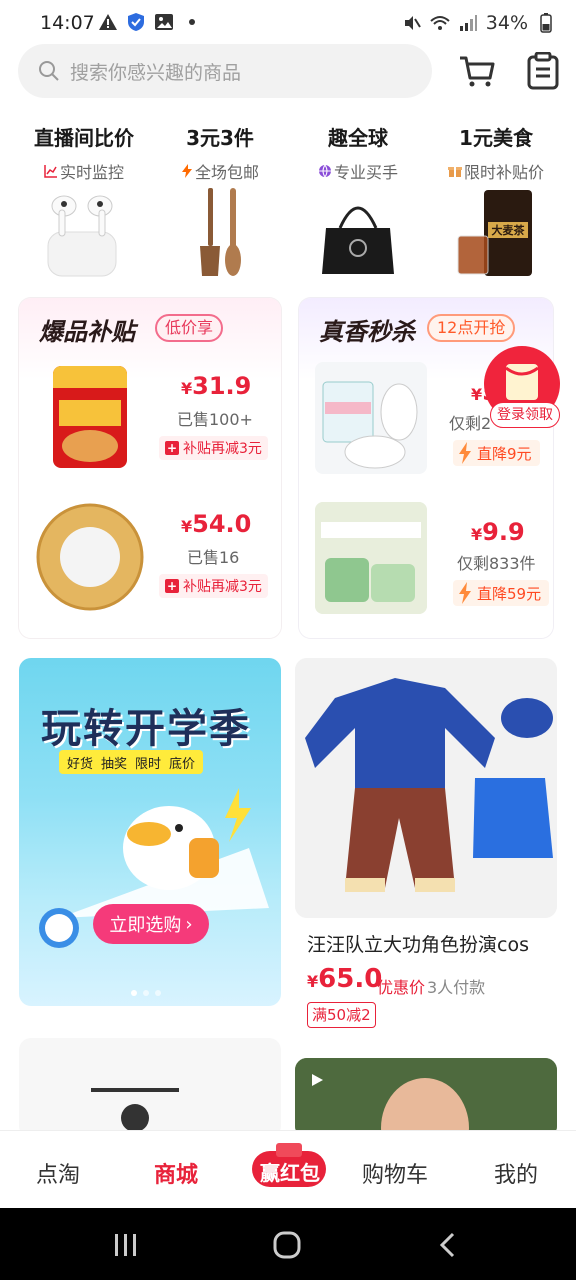  I want to click on barley-tea-image: 大麦茶, so click(494, 233).